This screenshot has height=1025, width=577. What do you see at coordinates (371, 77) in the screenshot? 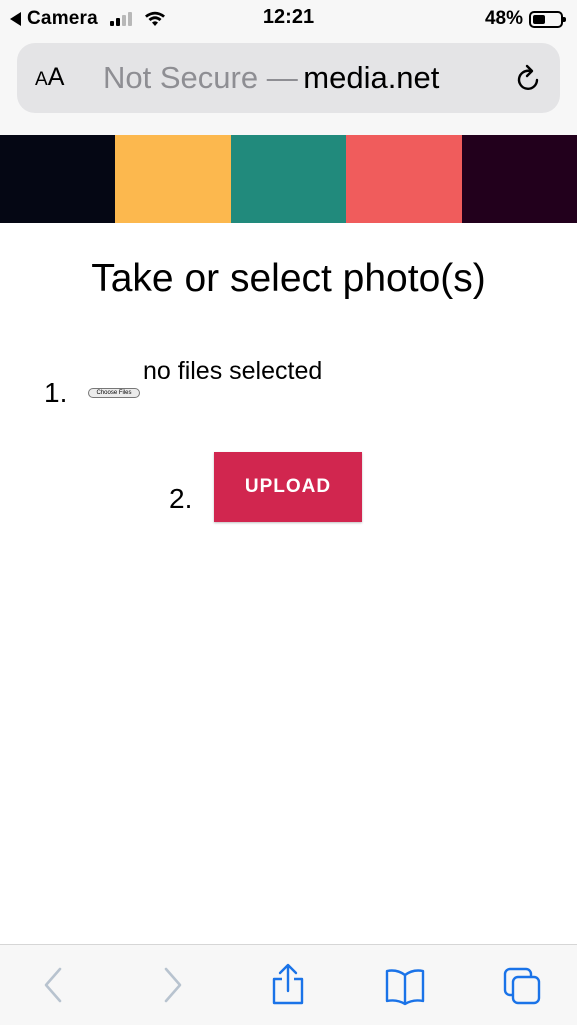
I see `url-domain: media.net` at bounding box center [371, 77].